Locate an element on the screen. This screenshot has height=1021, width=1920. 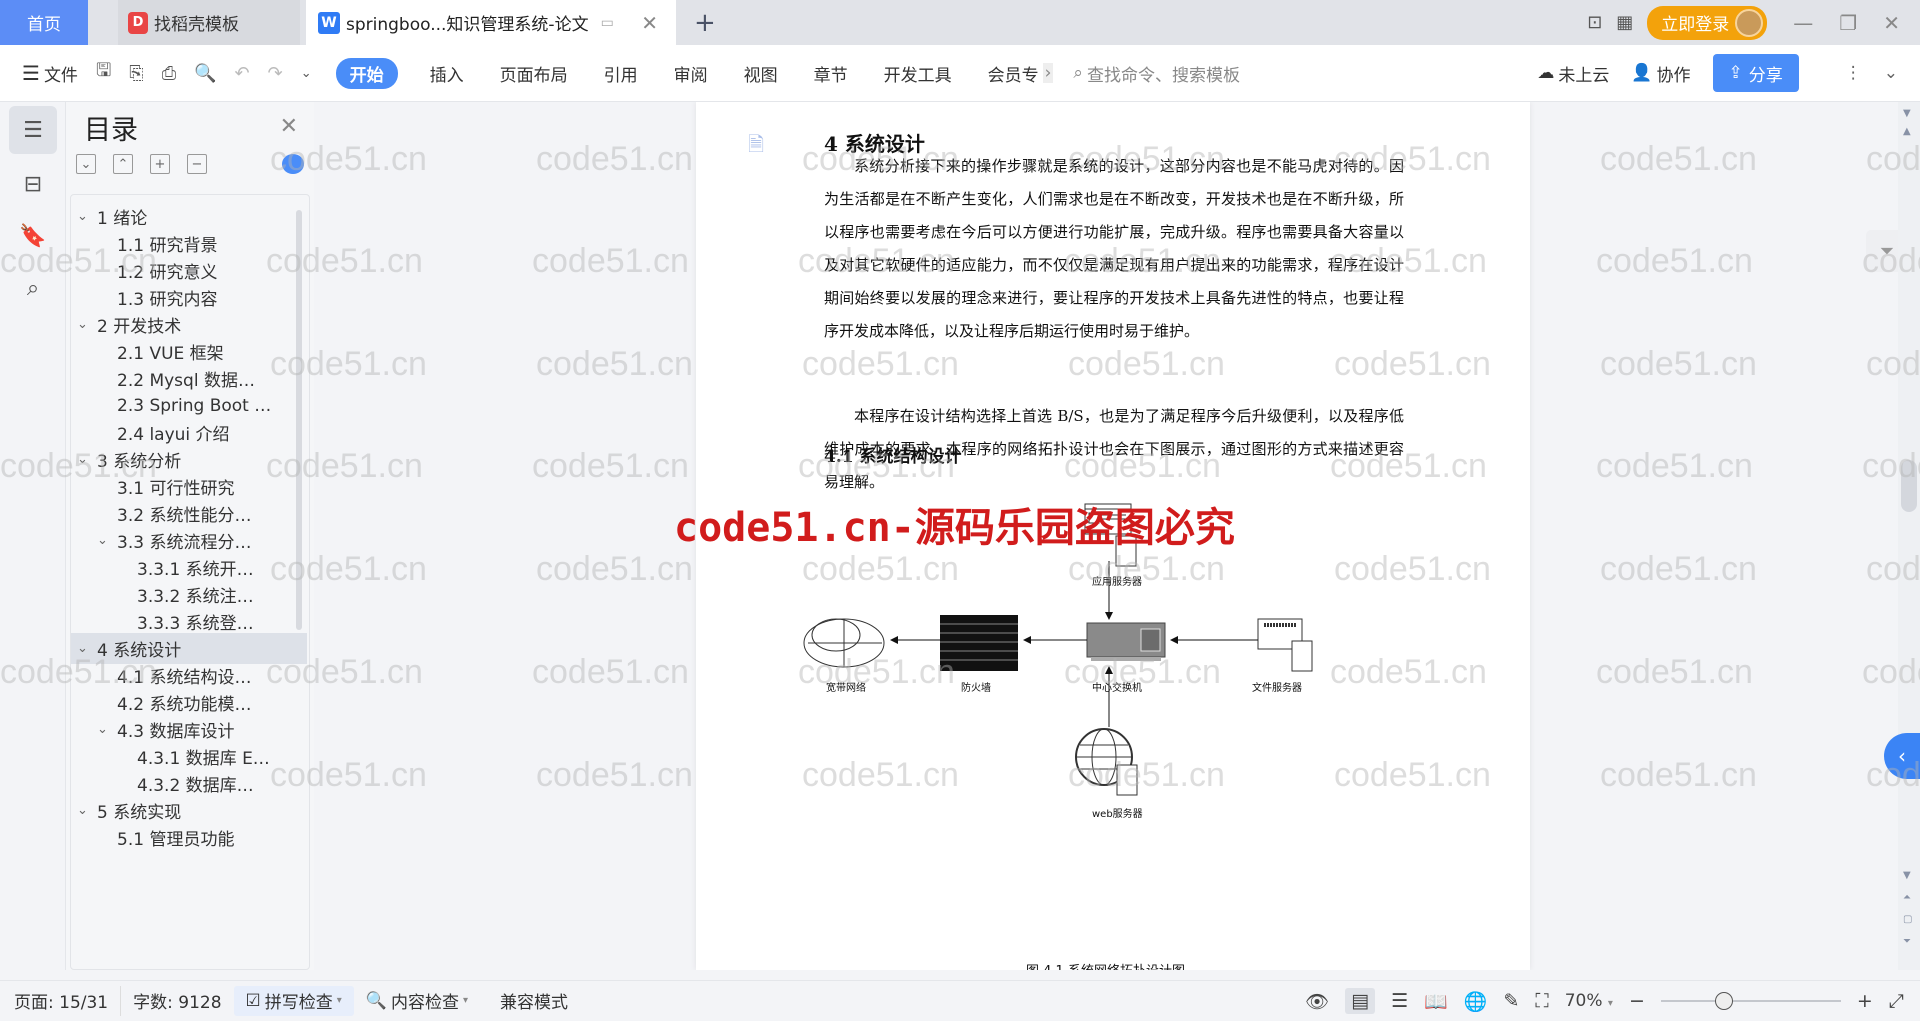
vertical-scrollbar: ▼ ▲ ▼ ⏶ ▢ ⏷ is located at coordinates (1909, 536).